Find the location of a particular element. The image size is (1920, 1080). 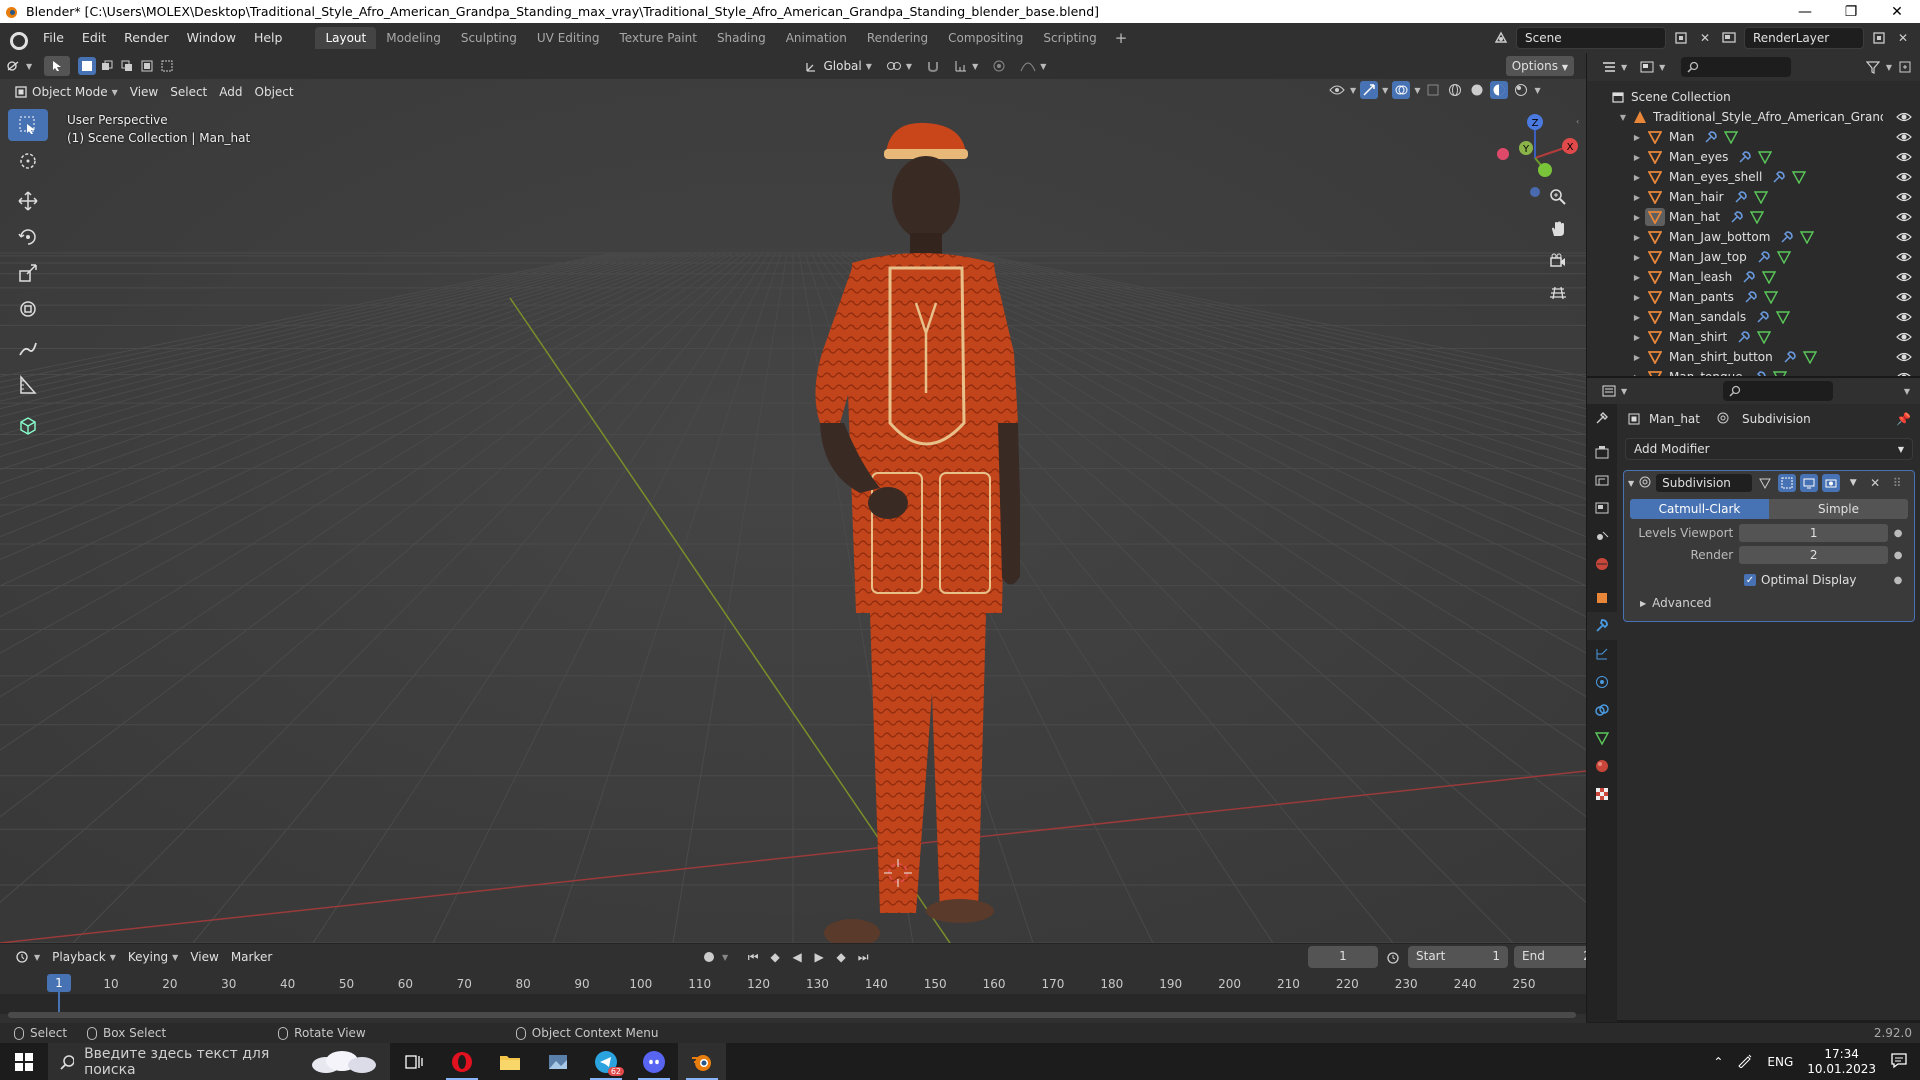

playback-menu: Playback ▼ is located at coordinates (84, 957).